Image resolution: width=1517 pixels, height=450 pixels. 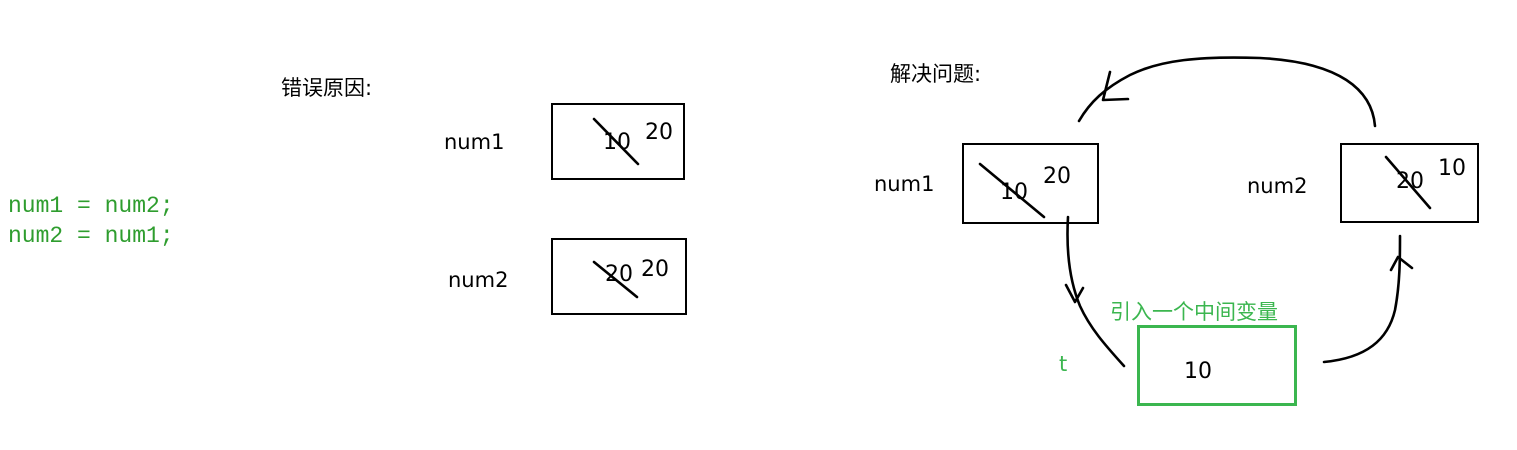 What do you see at coordinates (1115, 86) in the screenshot?
I see `arrowhead-num2-to-num1` at bounding box center [1115, 86].